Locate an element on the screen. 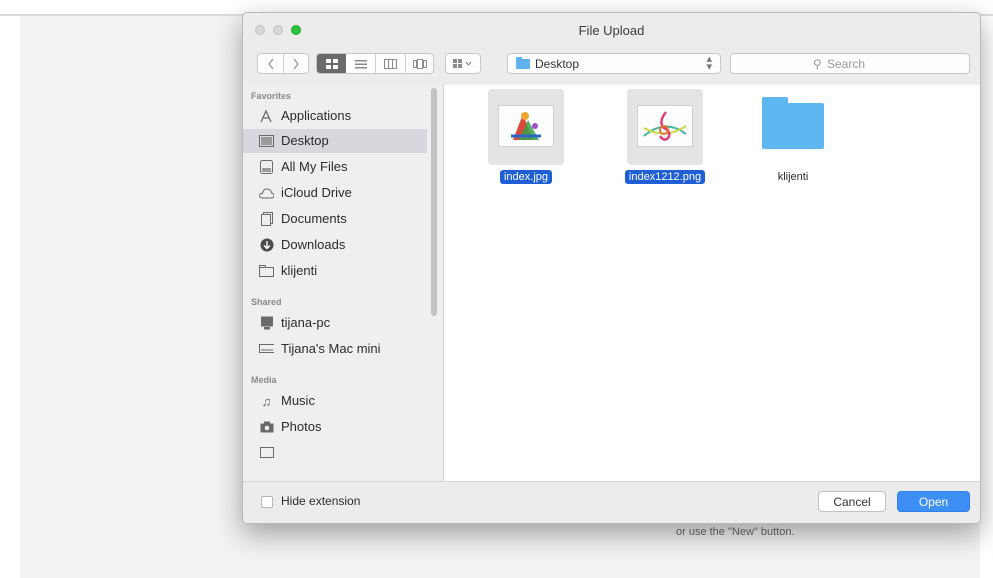  file-name-text: klijenti is located at coordinates (793, 177).